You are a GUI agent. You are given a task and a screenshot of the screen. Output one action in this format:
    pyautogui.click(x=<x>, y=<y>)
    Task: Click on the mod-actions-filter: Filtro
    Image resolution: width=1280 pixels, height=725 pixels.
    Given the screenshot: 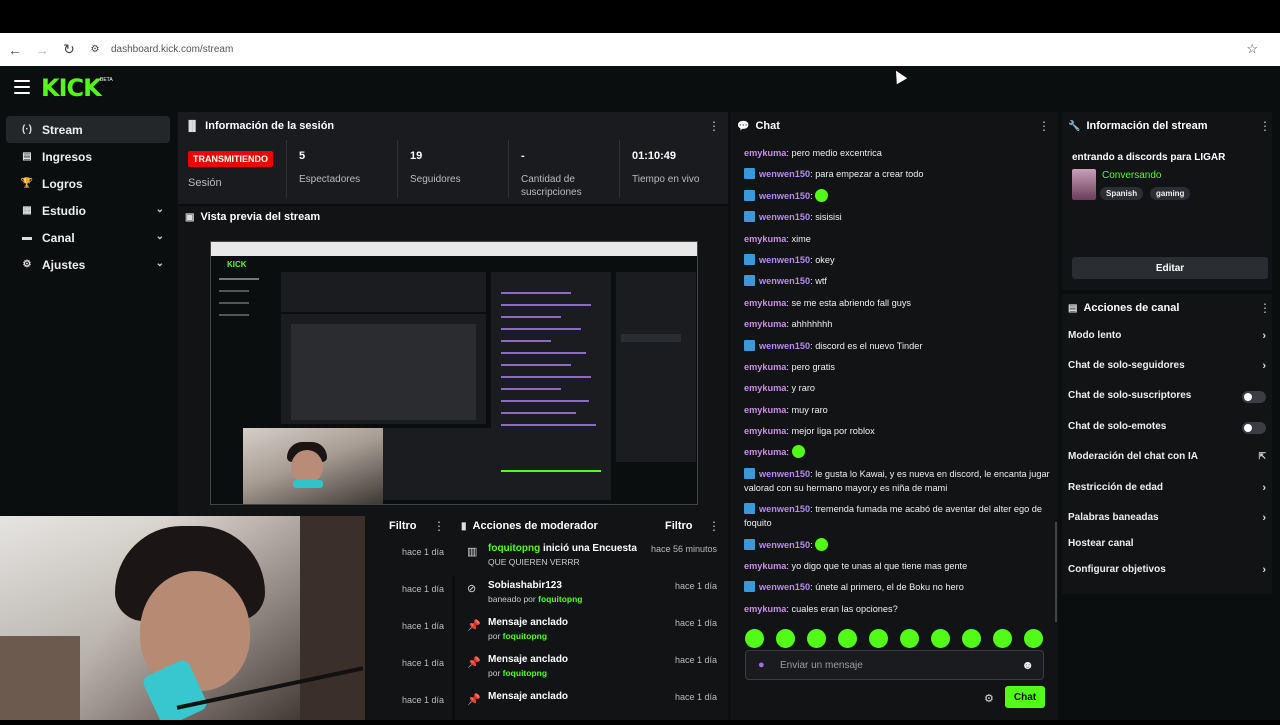 What is the action you would take?
    pyautogui.click(x=679, y=526)
    